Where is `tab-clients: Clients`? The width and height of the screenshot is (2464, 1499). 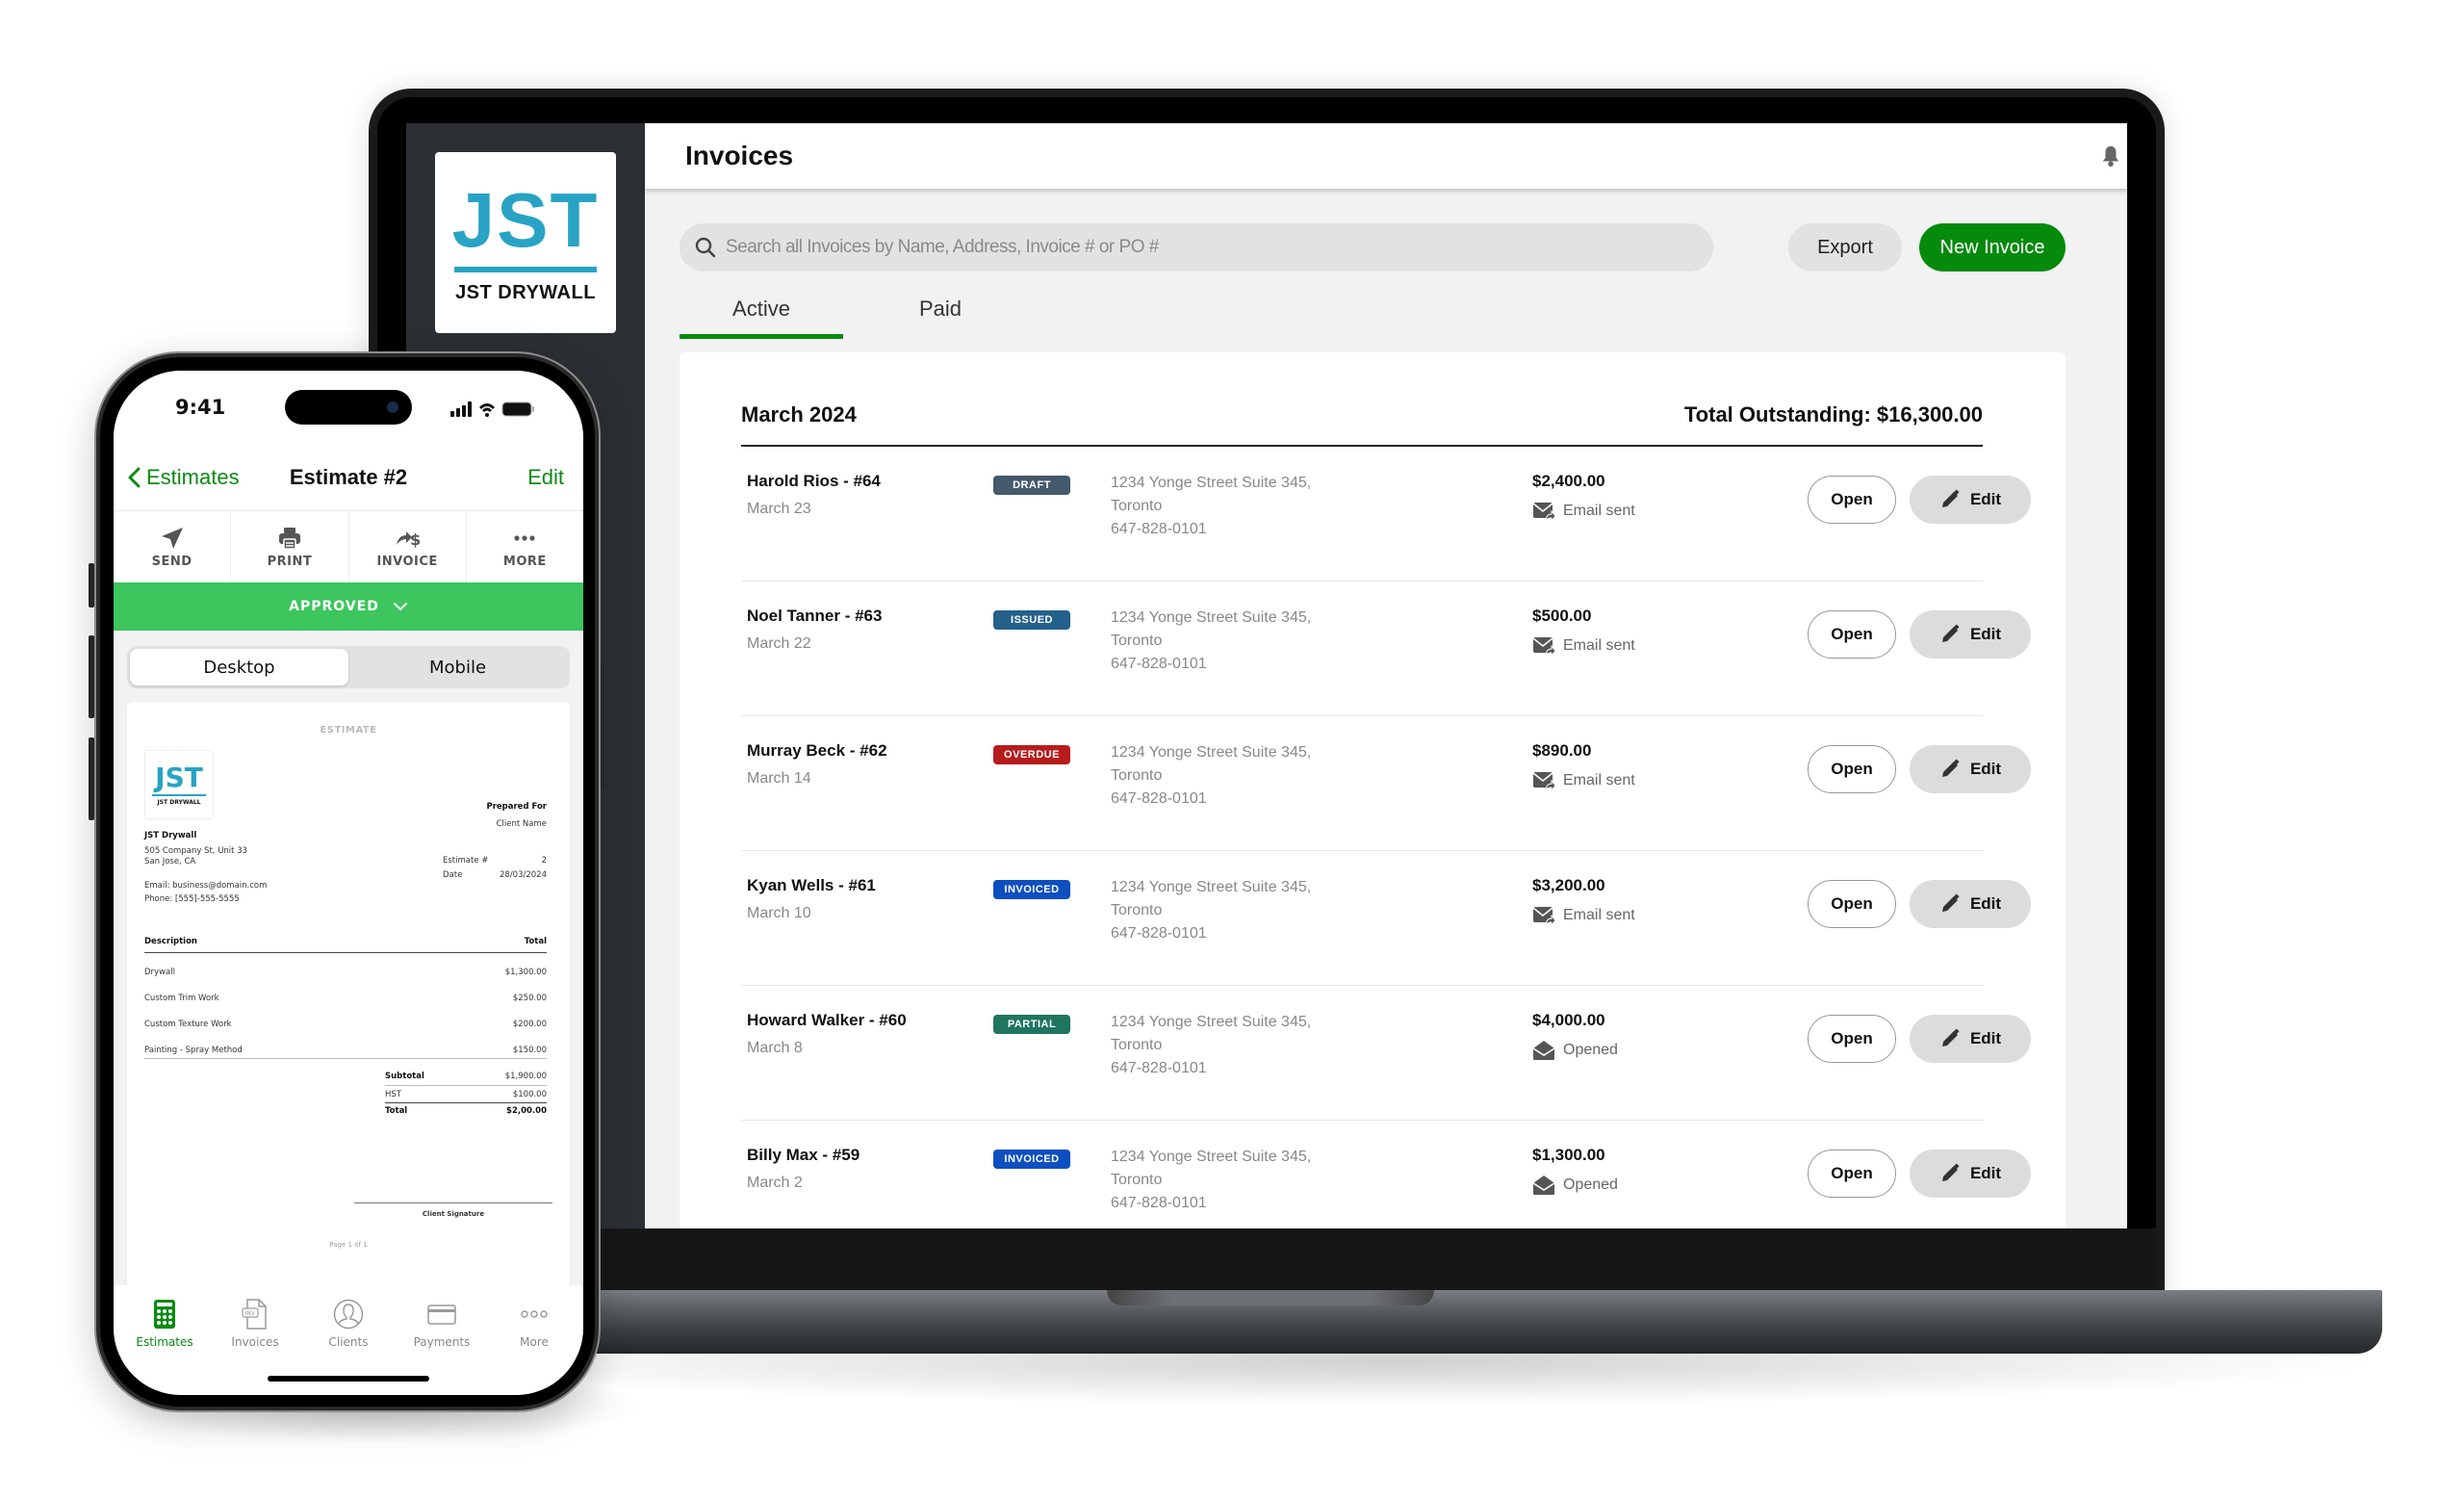 tab-clients: Clients is located at coordinates (348, 1324).